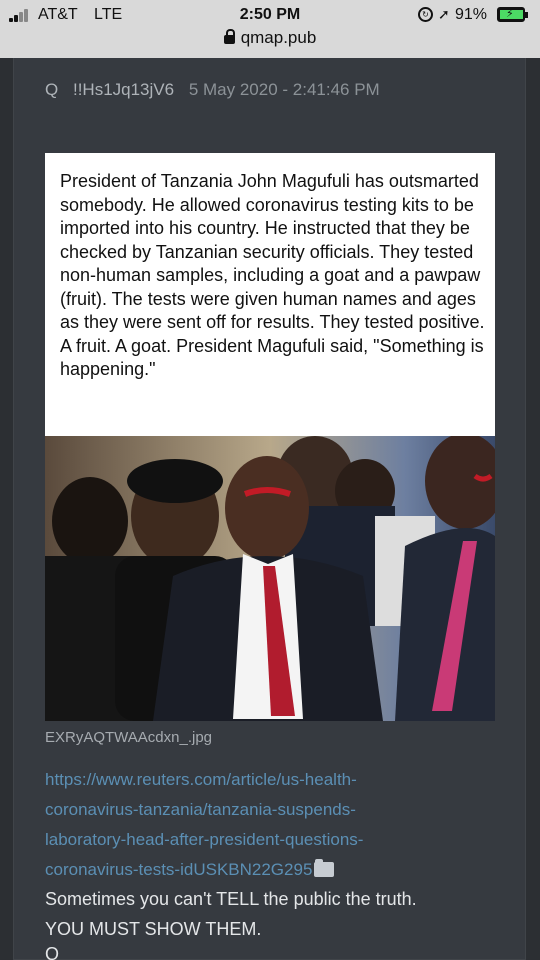 The width and height of the screenshot is (540, 960). I want to click on link-line: coronavirus-tanzania/tanzania-suspends-, so click(265, 810).